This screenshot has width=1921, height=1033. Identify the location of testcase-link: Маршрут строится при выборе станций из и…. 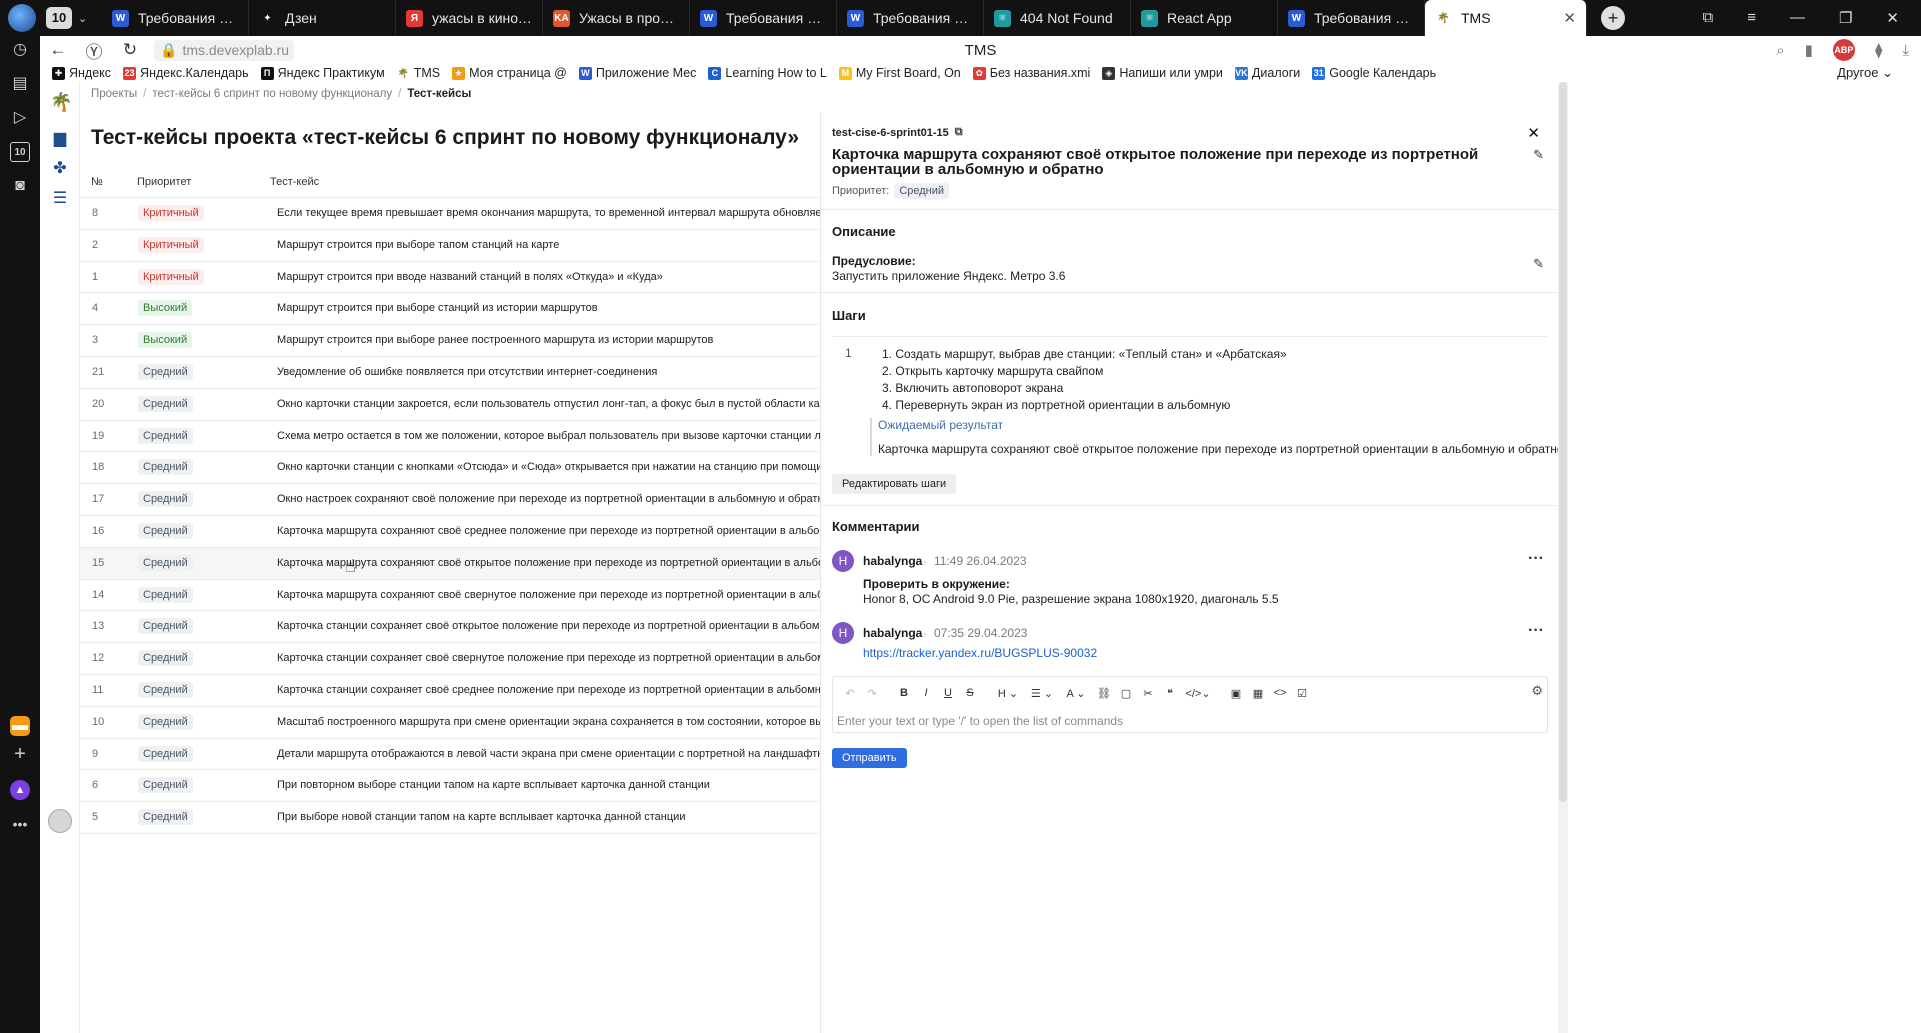
(548, 308).